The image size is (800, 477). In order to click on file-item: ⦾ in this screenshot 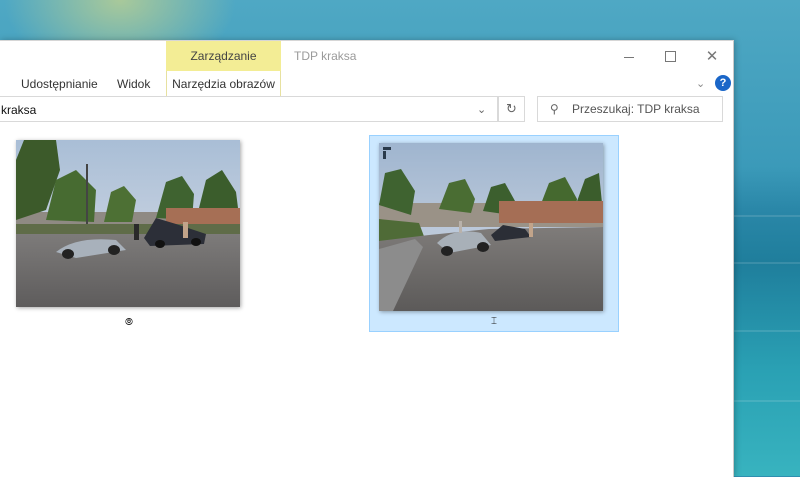, I will do `click(129, 237)`.